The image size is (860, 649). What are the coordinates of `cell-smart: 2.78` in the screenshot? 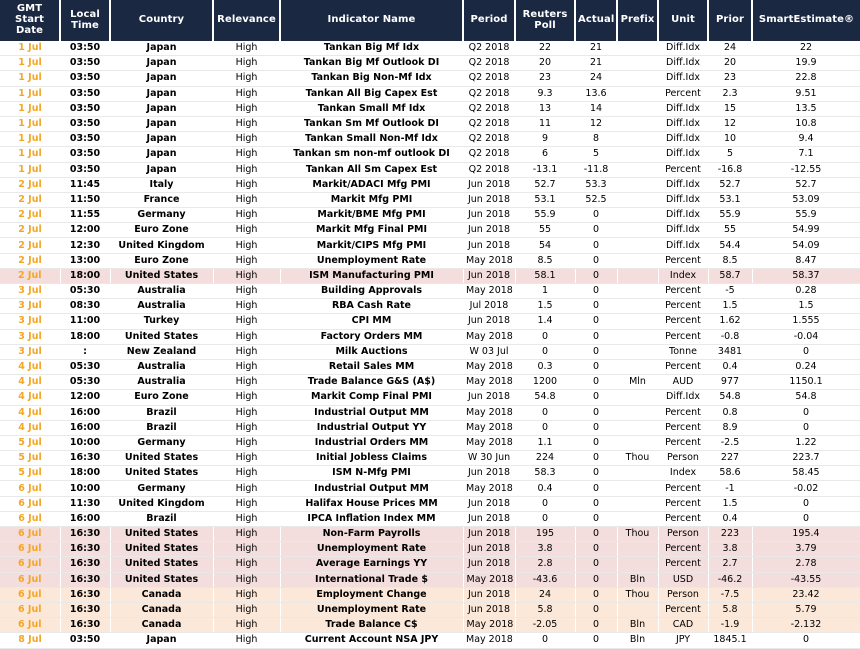 It's located at (806, 564).